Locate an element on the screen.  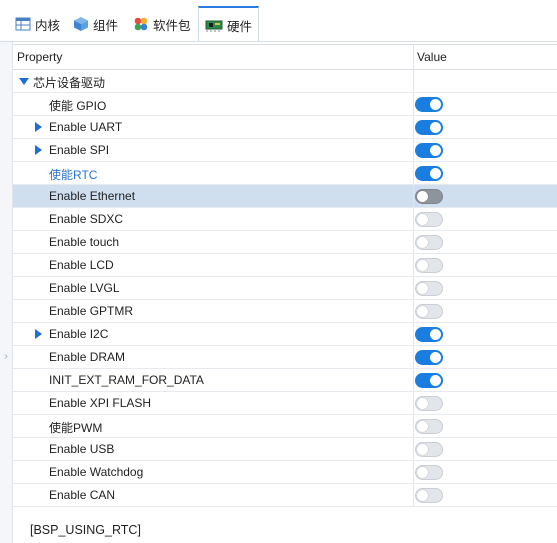
packages-icon is located at coordinates (141, 24).